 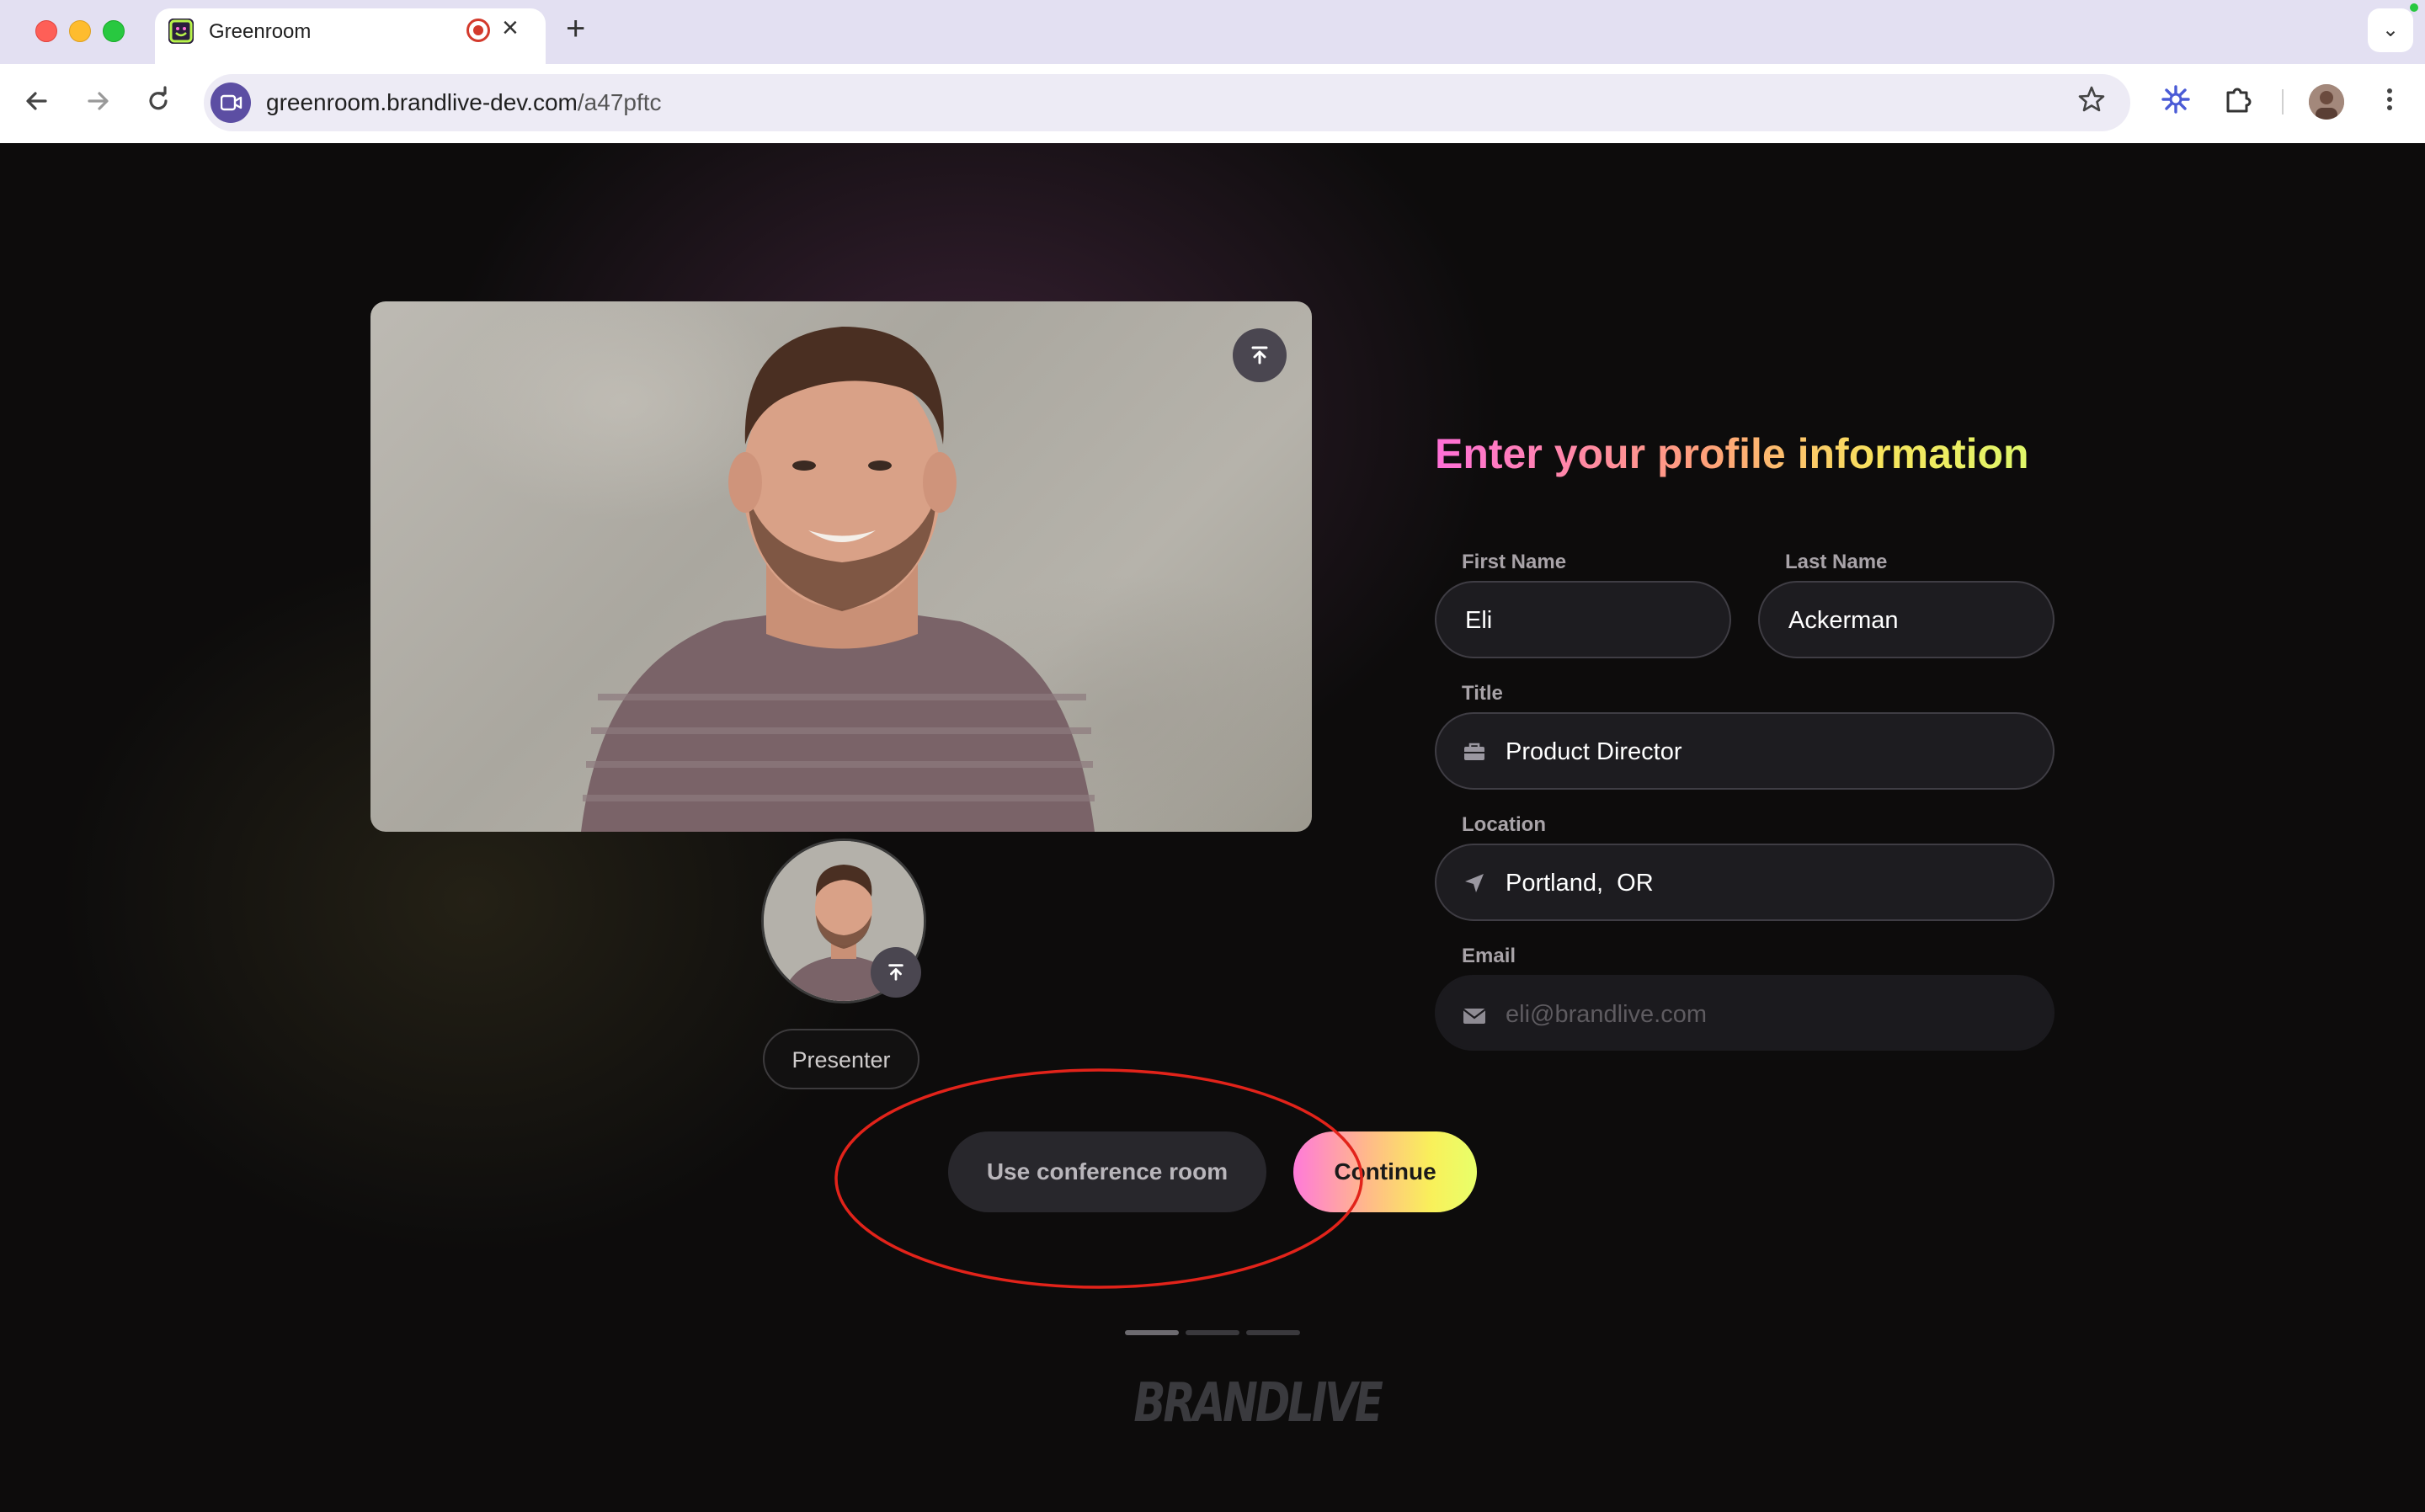 I want to click on email-field, so click(x=1745, y=1014).